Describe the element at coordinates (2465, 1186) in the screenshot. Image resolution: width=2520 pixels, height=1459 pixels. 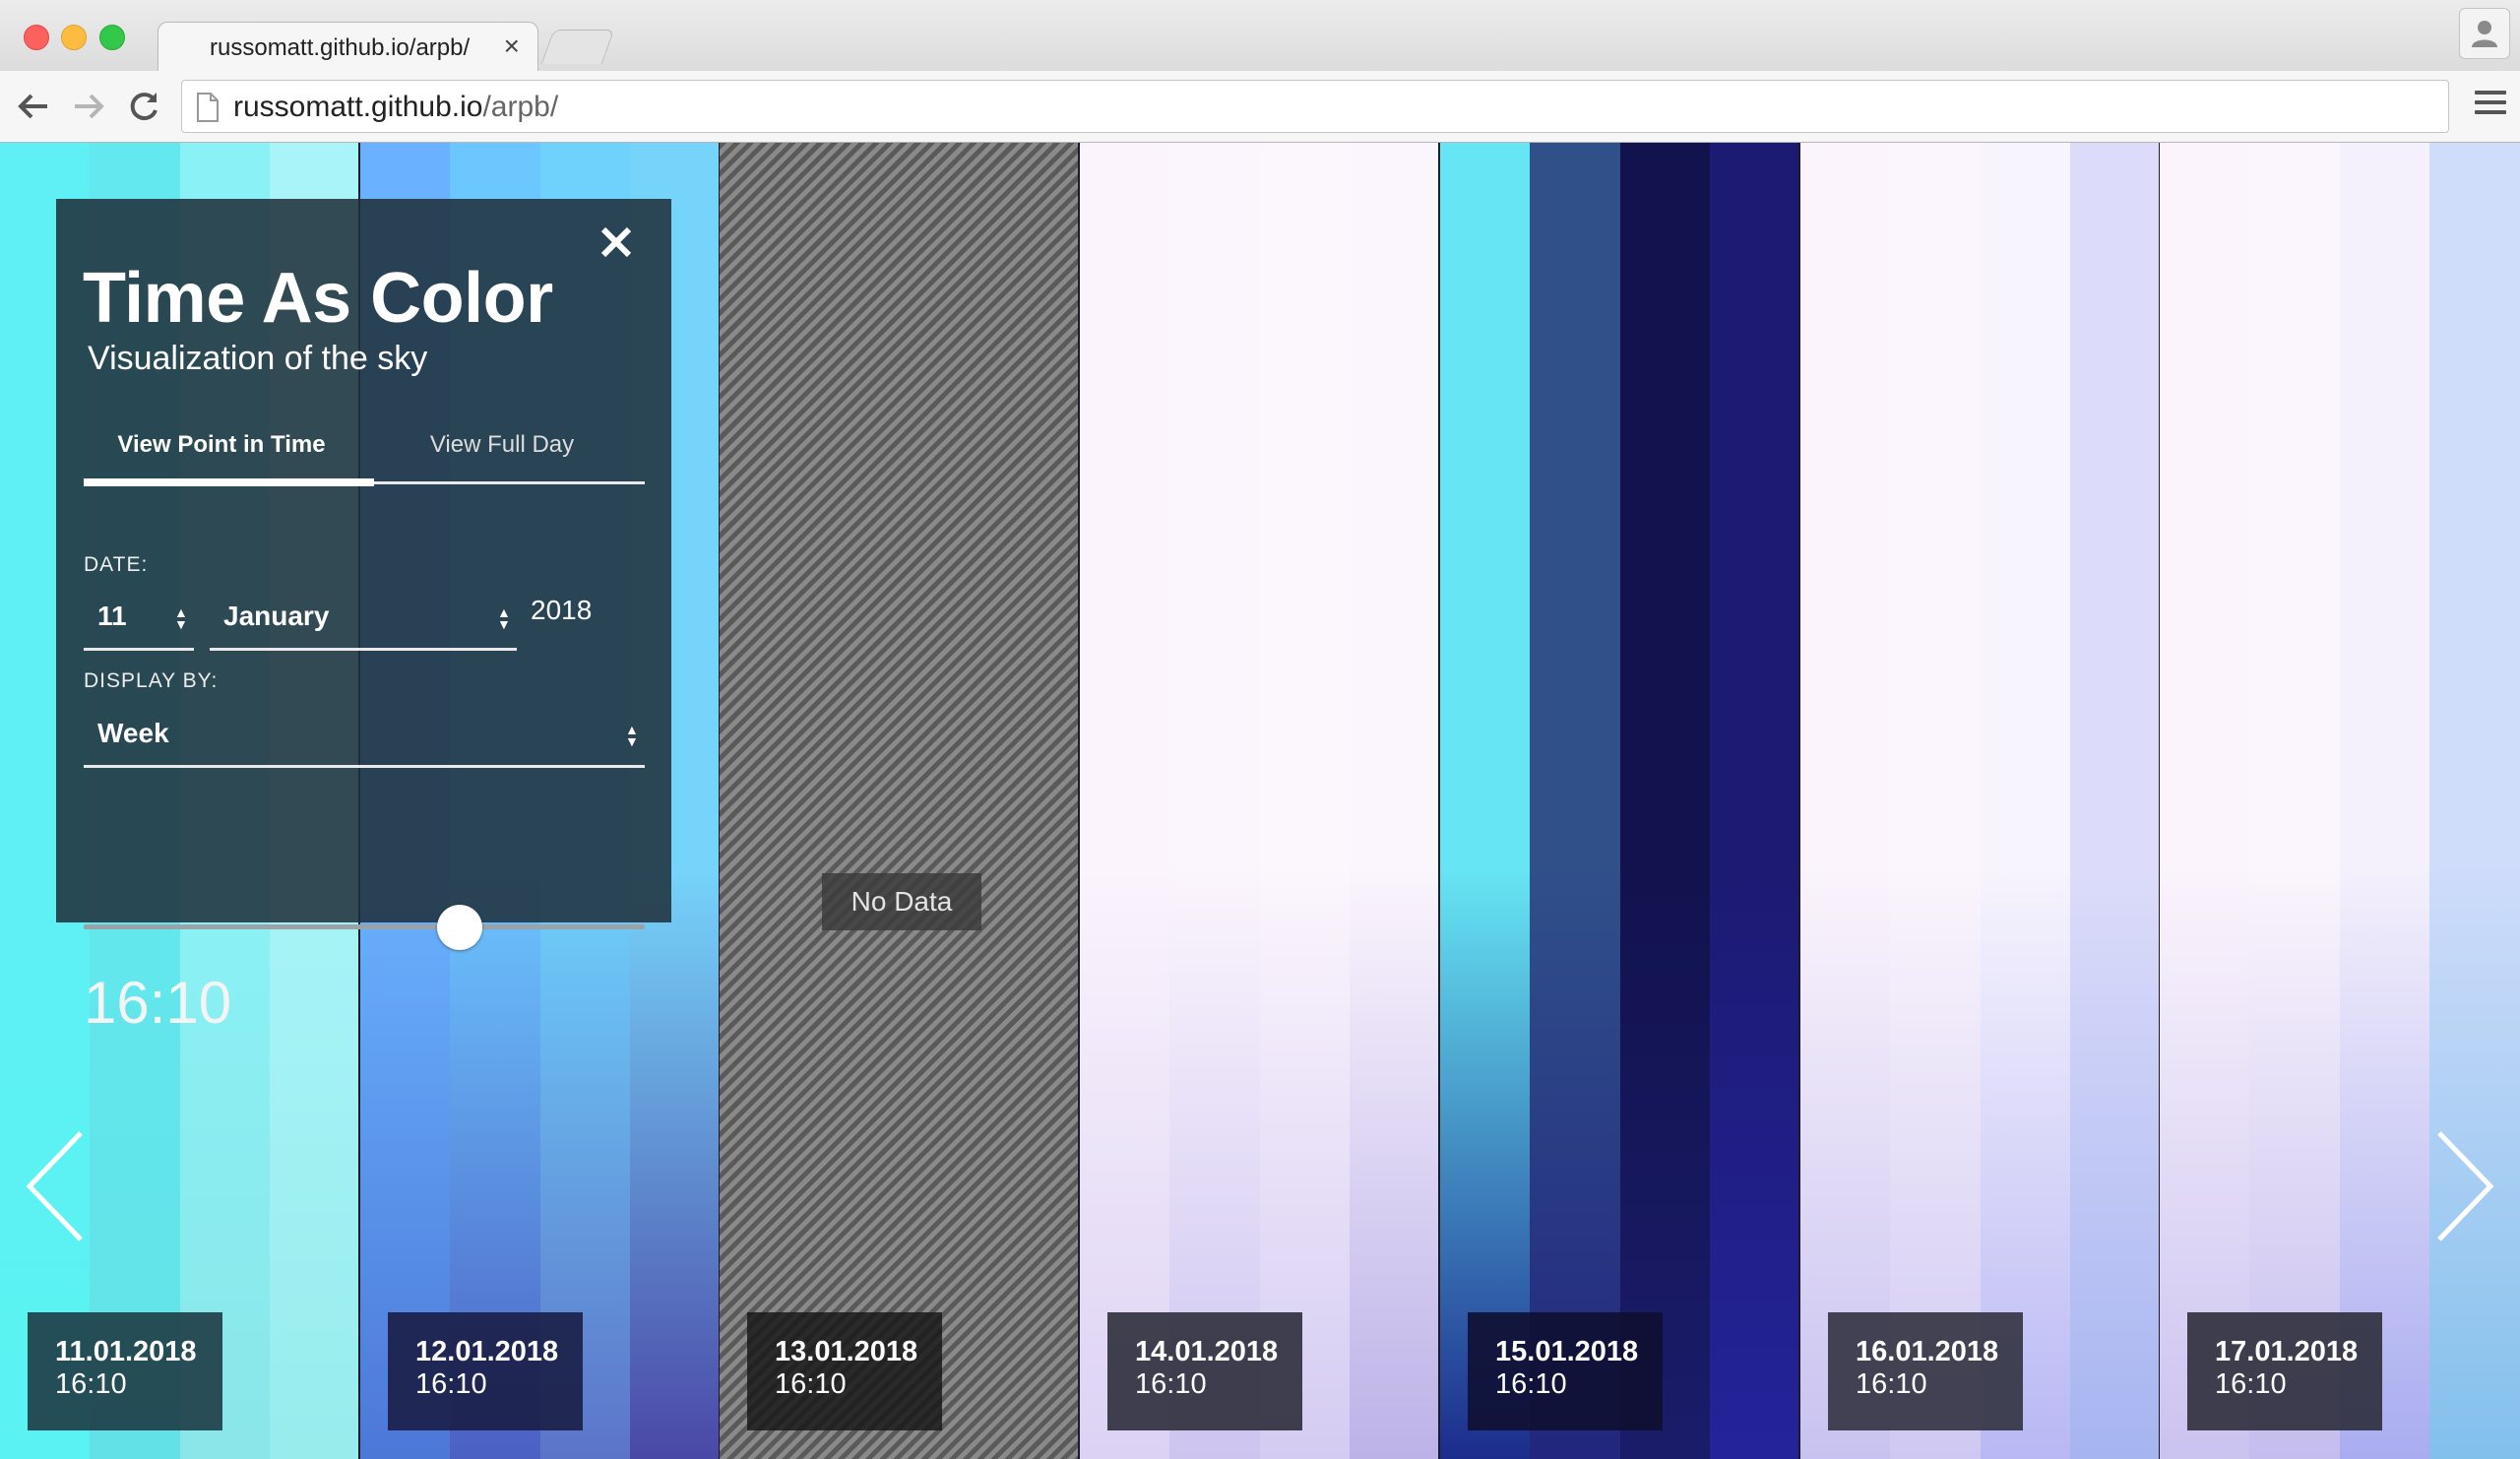
I see `next-arrow-icon` at that location.